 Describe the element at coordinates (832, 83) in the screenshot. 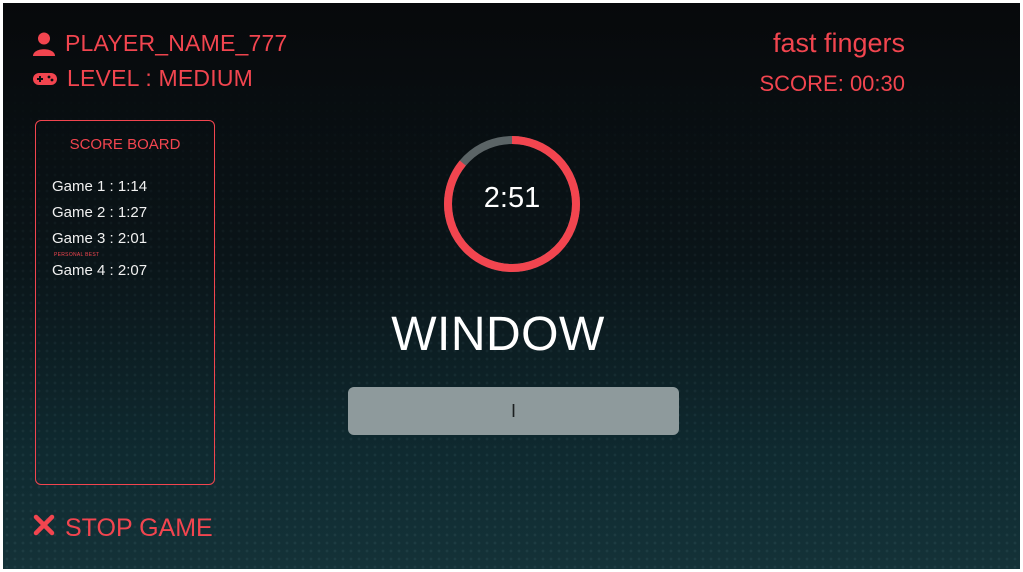

I see `score-display: SCORE: 00:30` at that location.